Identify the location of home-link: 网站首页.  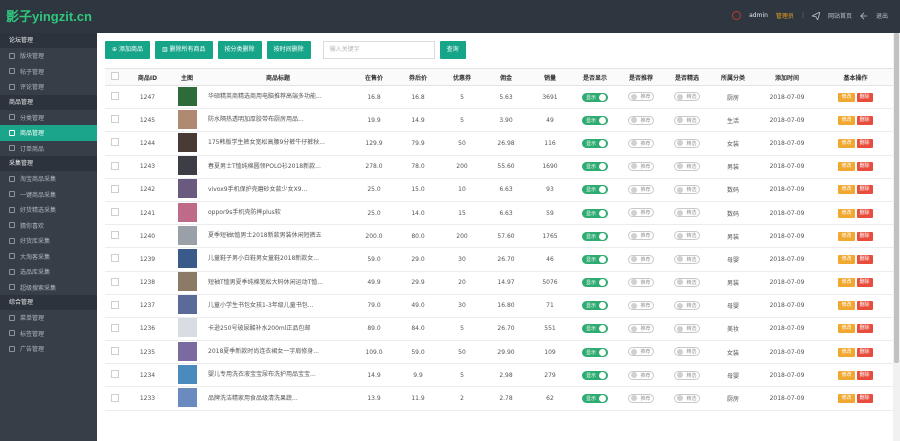
(840, 15).